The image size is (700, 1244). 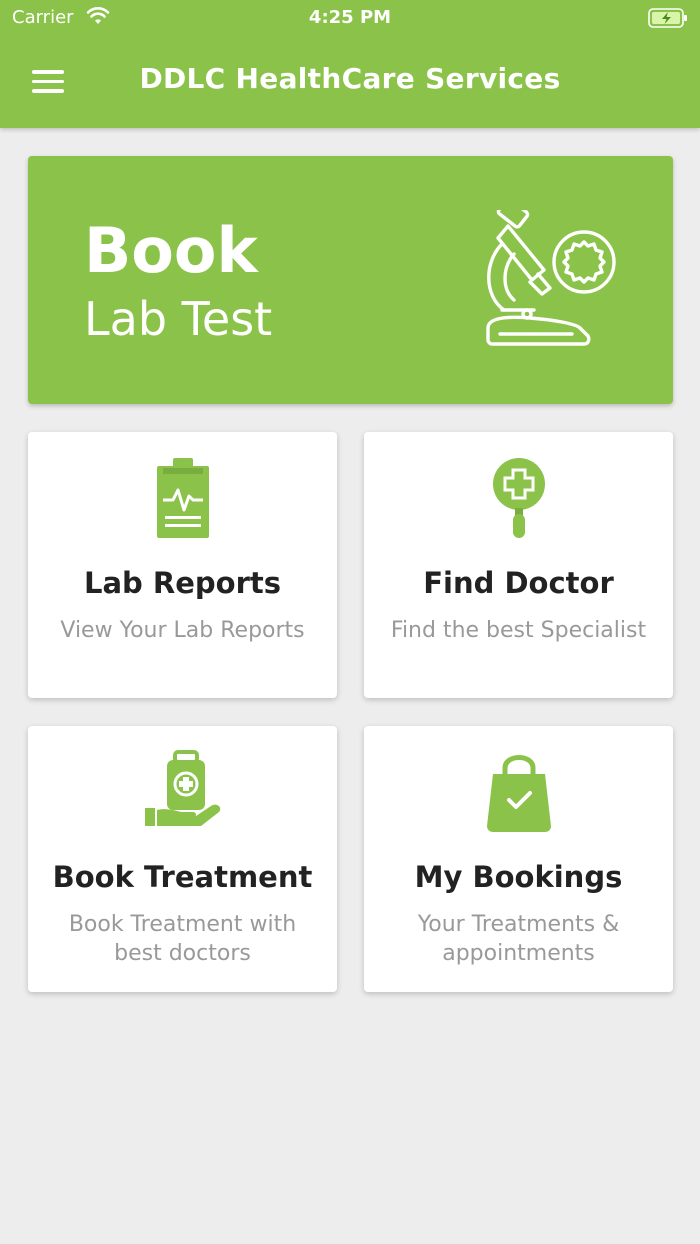 What do you see at coordinates (518, 565) in the screenshot?
I see `find-doctor-card: Find Doctor Find the best Specialist` at bounding box center [518, 565].